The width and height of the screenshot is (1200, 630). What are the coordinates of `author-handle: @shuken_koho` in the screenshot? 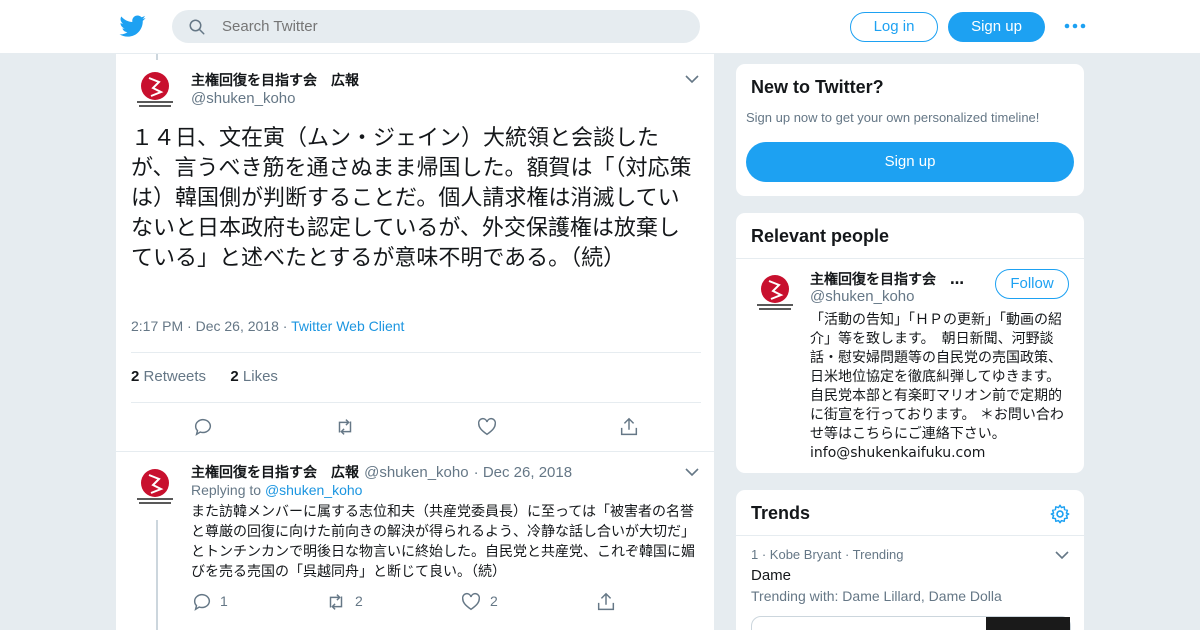 It's located at (243, 98).